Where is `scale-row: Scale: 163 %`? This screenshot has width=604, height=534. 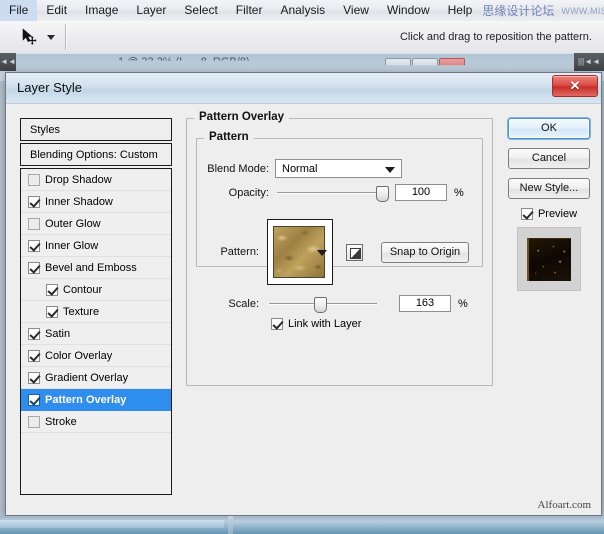 scale-row: Scale: 163 % is located at coordinates (335, 304).